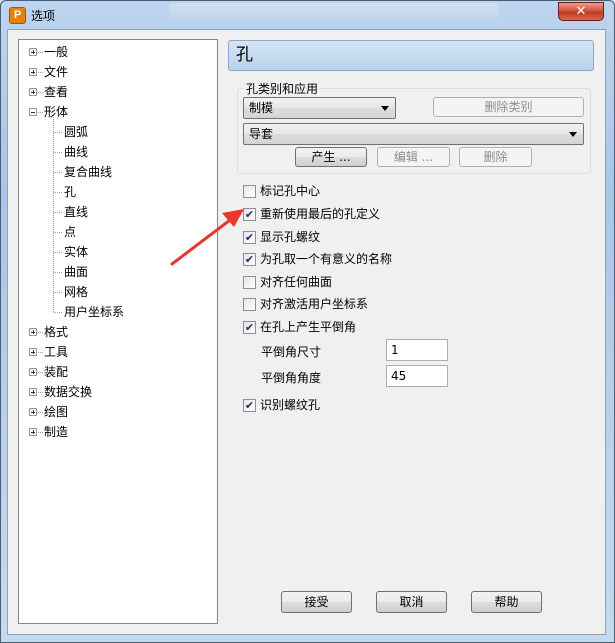  What do you see at coordinates (413, 134) in the screenshot?
I see `application-select: 导套` at bounding box center [413, 134].